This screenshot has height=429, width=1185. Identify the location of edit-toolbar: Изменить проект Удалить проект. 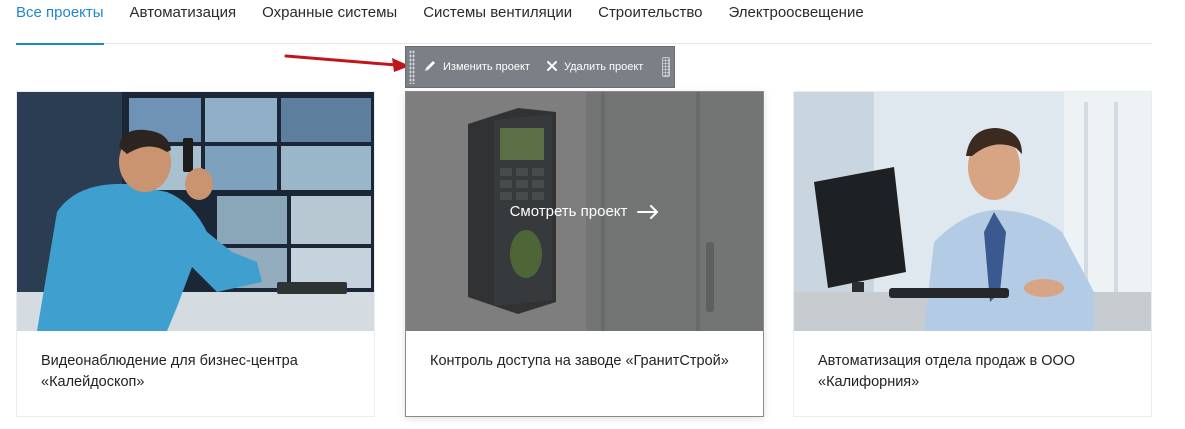
(540, 67).